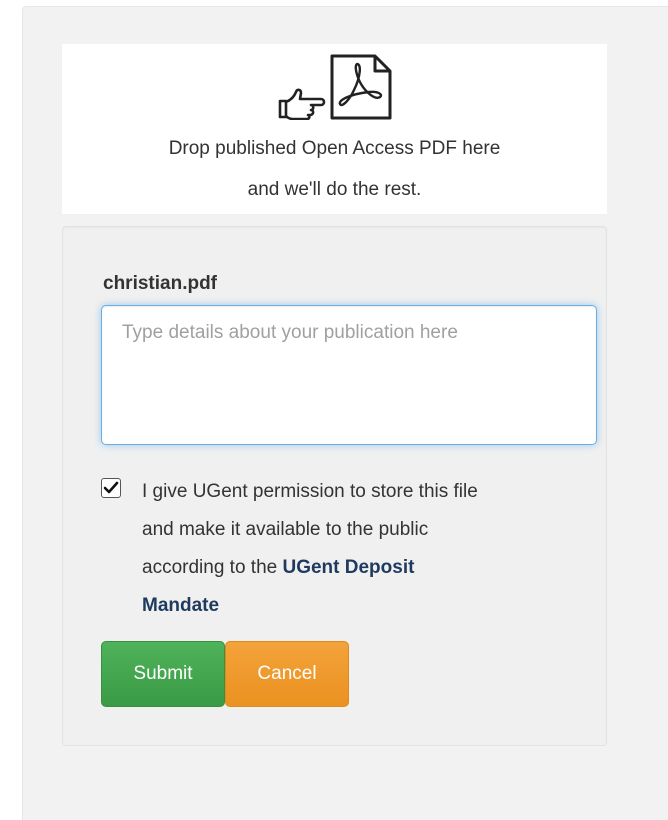 The width and height of the screenshot is (668, 820). What do you see at coordinates (285, 529) in the screenshot?
I see `consent-line2: and make it available to the public` at bounding box center [285, 529].